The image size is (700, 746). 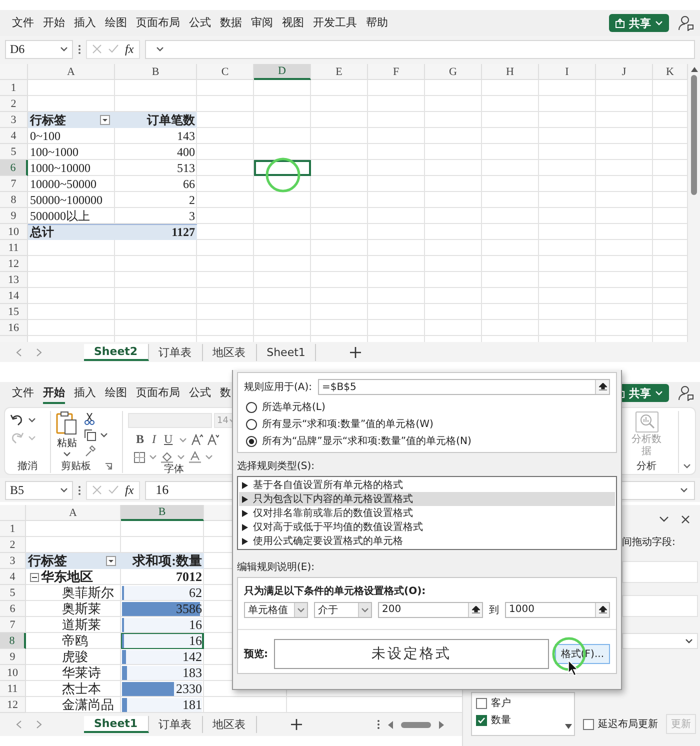 I want to click on menu-tab: 开发工具, so click(x=335, y=23).